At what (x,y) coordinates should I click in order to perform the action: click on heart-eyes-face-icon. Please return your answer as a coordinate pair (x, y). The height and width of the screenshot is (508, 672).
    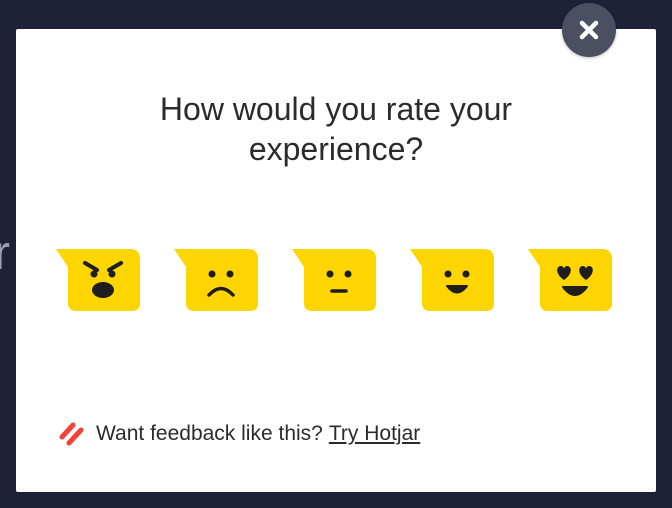
    Looking at the image, I should click on (570, 280).